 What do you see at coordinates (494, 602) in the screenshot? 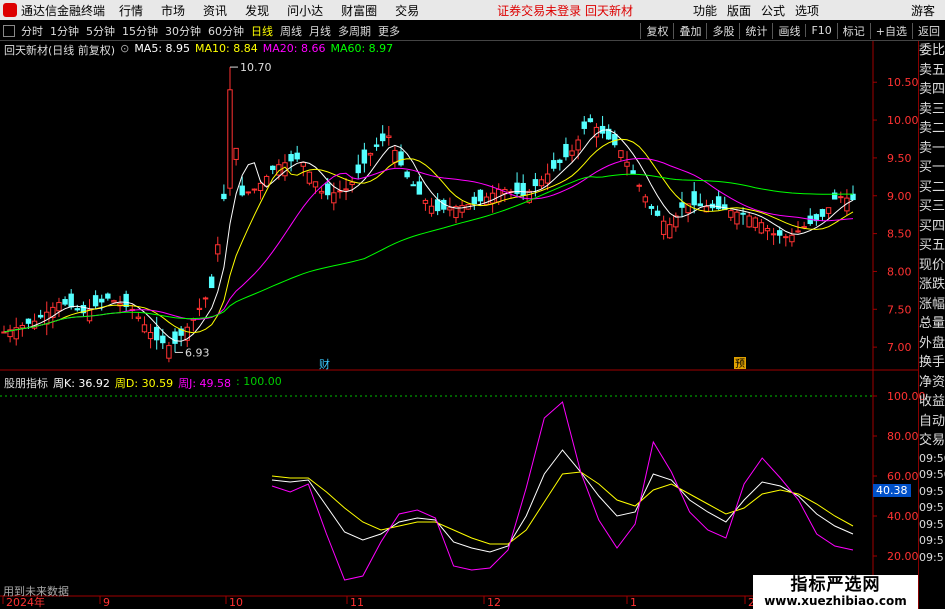
I see `x-tick-label: 12` at bounding box center [494, 602].